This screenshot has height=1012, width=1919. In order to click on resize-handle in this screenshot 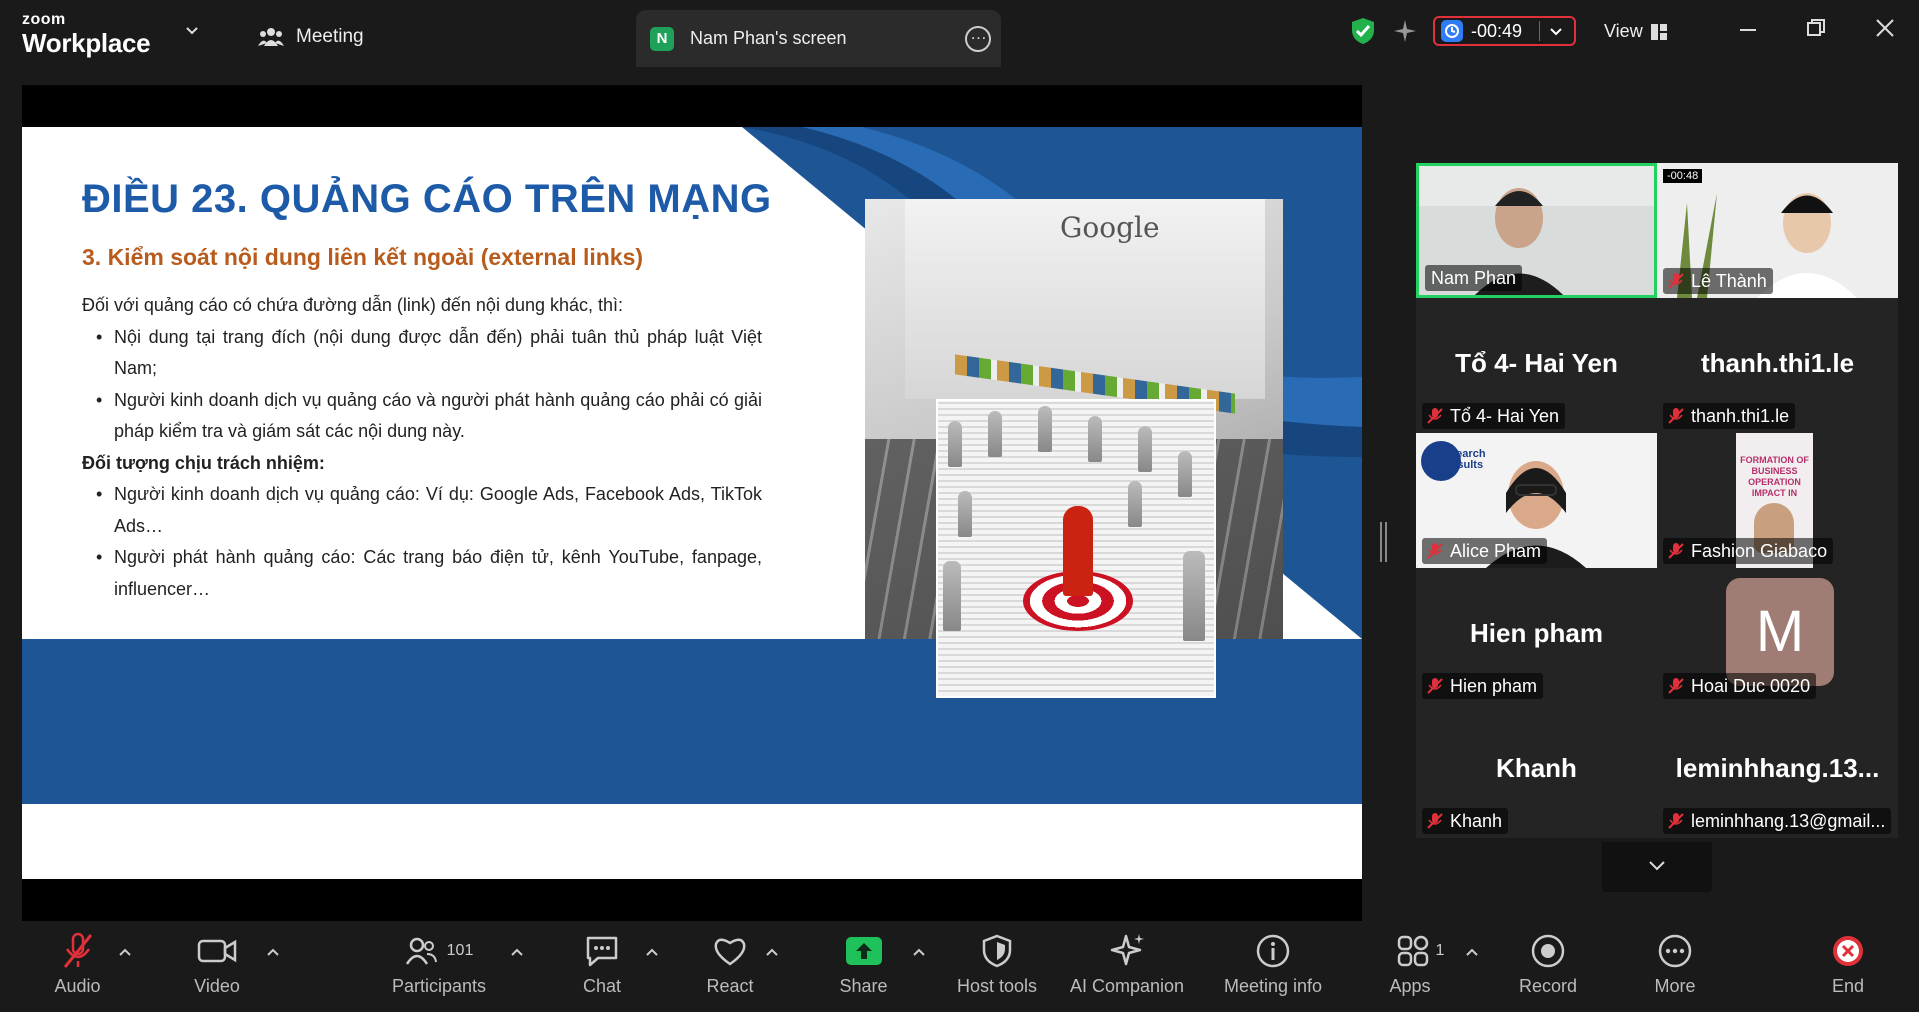, I will do `click(1383, 542)`.